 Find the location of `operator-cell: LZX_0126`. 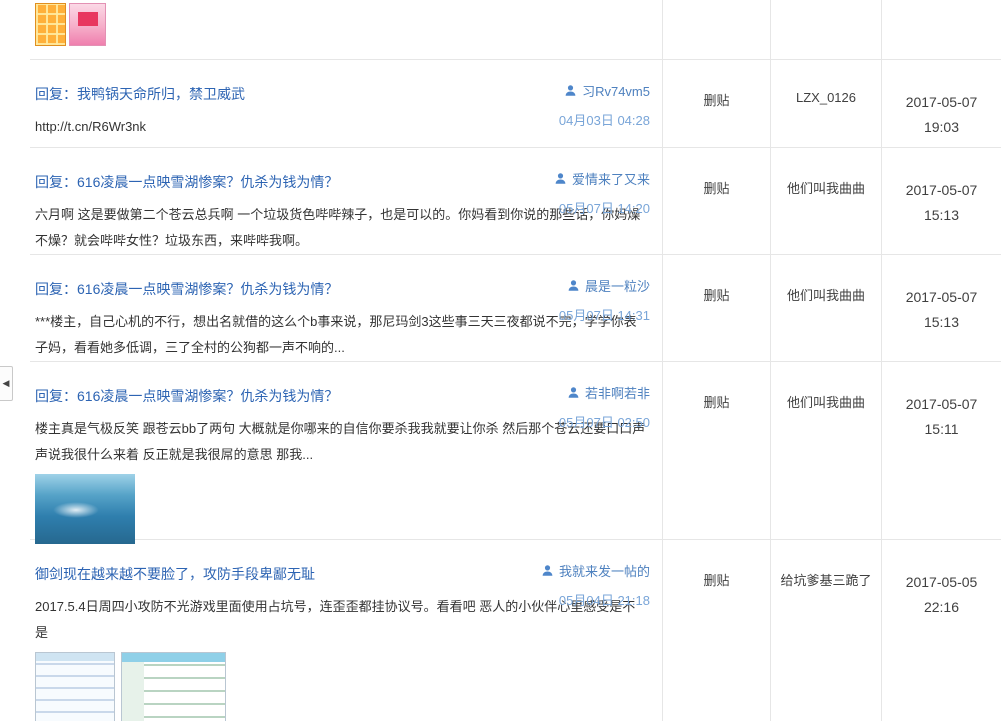

operator-cell: LZX_0126 is located at coordinates (825, 103).